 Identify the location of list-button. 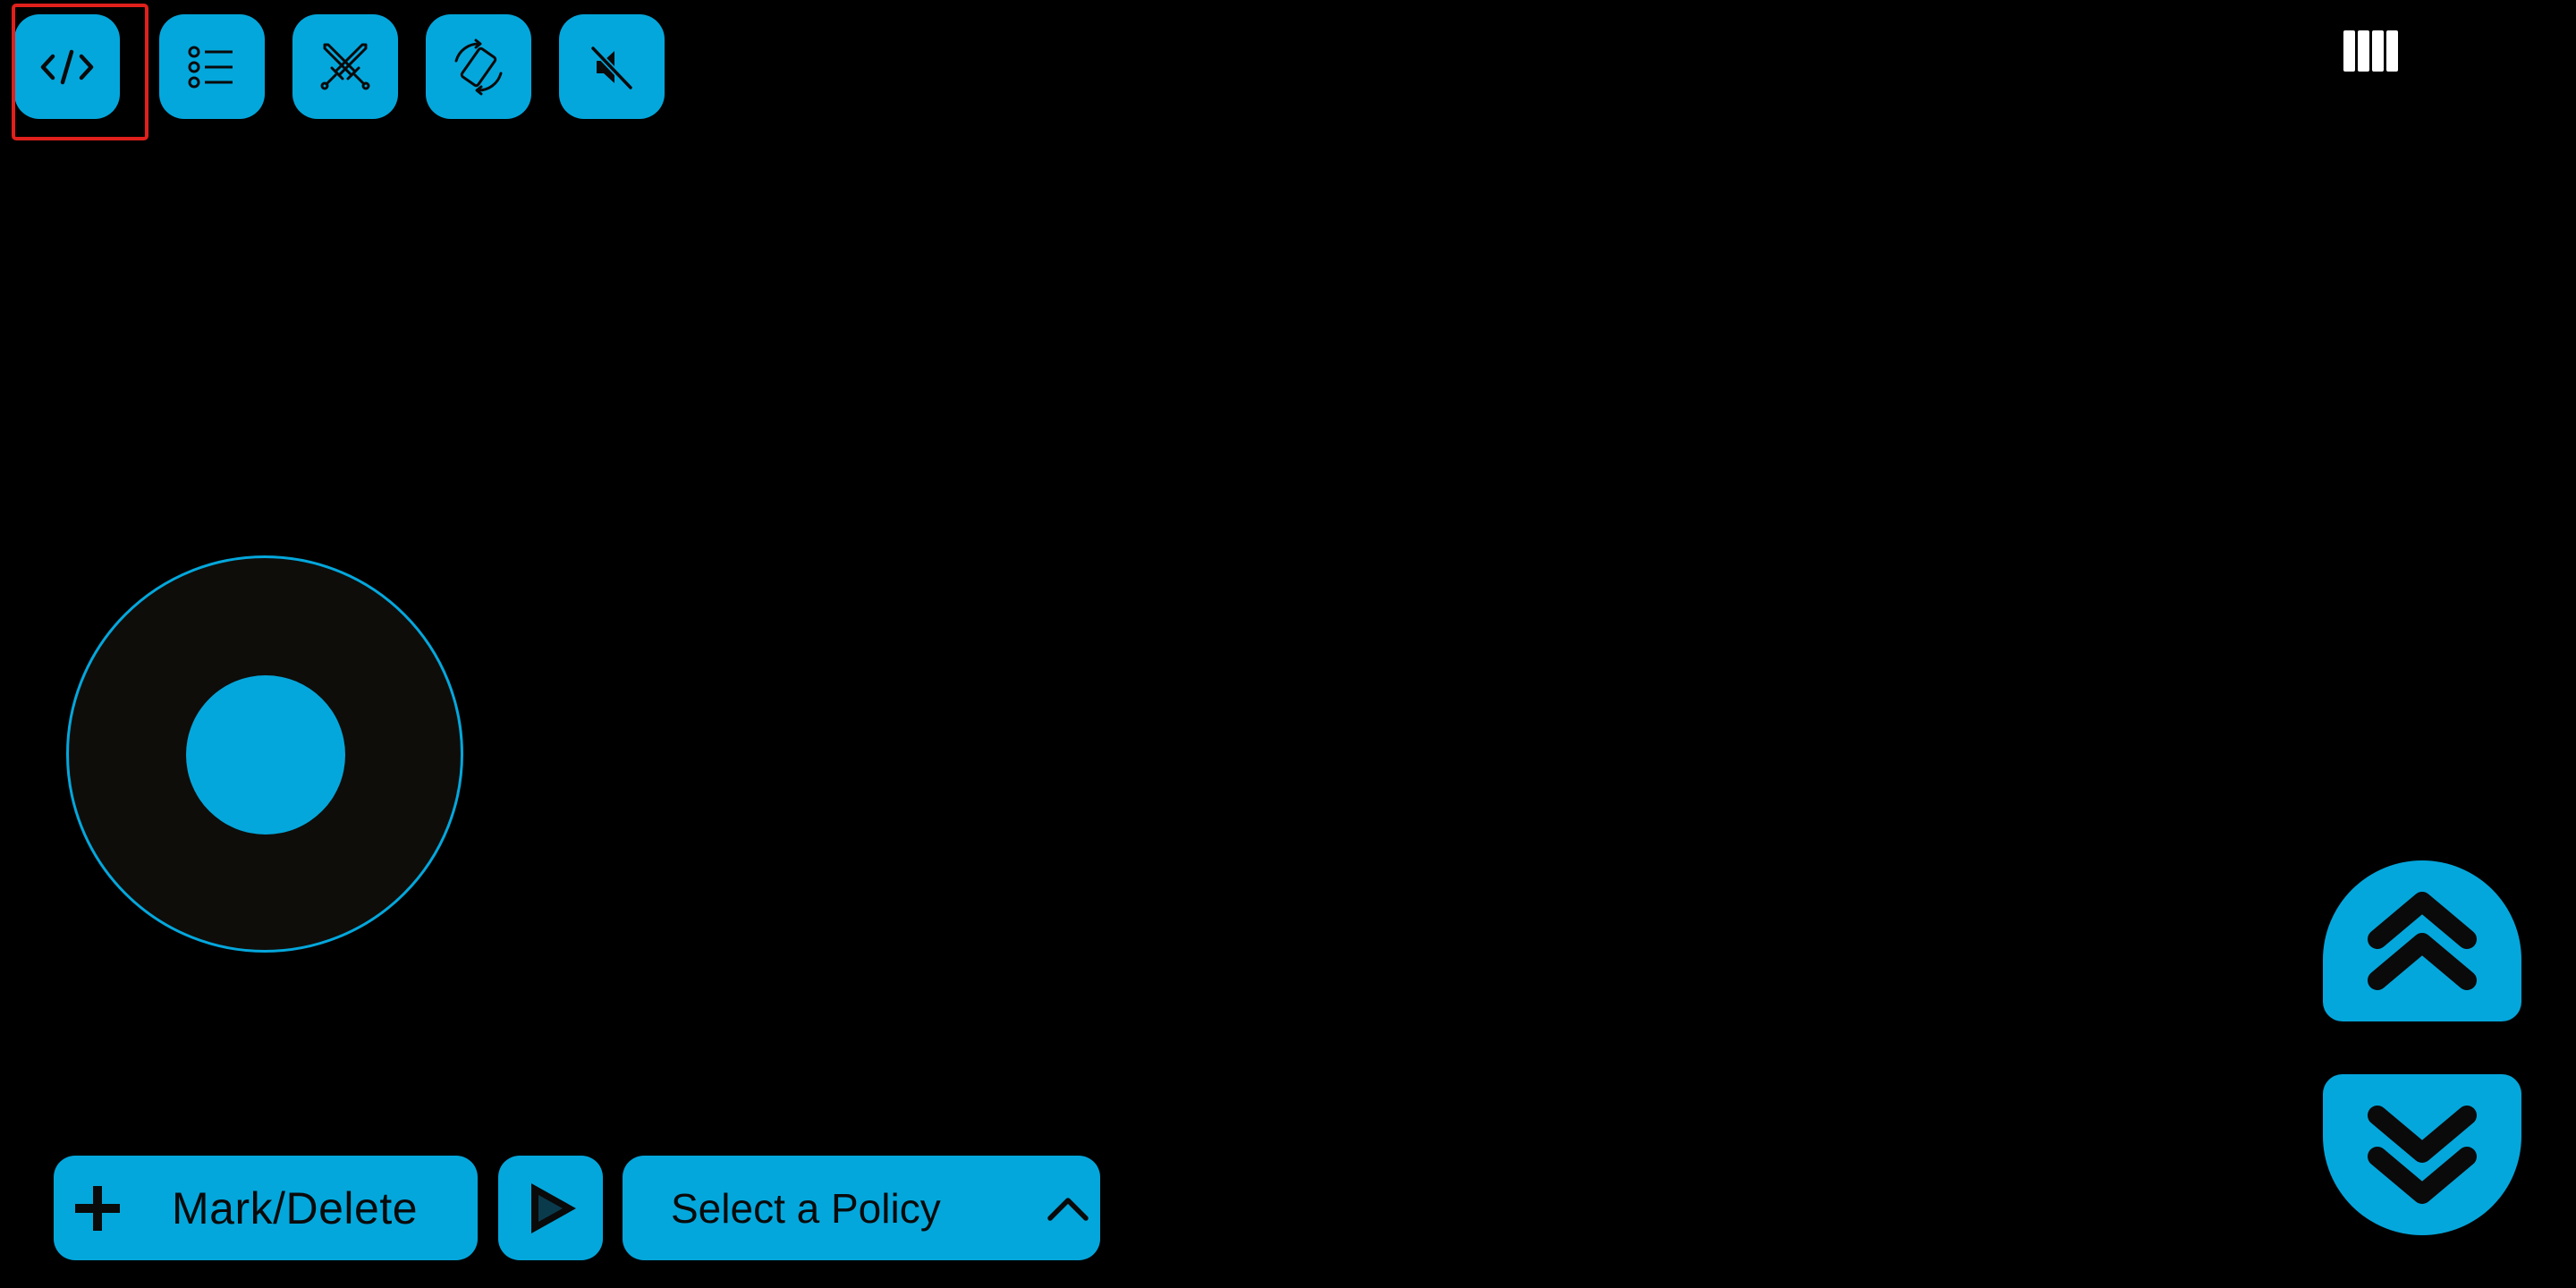
(212, 66).